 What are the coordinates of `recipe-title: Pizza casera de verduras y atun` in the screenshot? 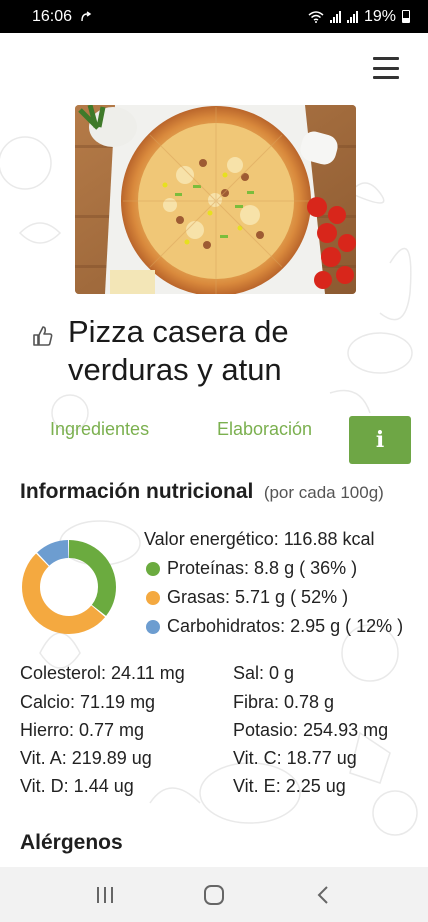 It's located at (178, 350).